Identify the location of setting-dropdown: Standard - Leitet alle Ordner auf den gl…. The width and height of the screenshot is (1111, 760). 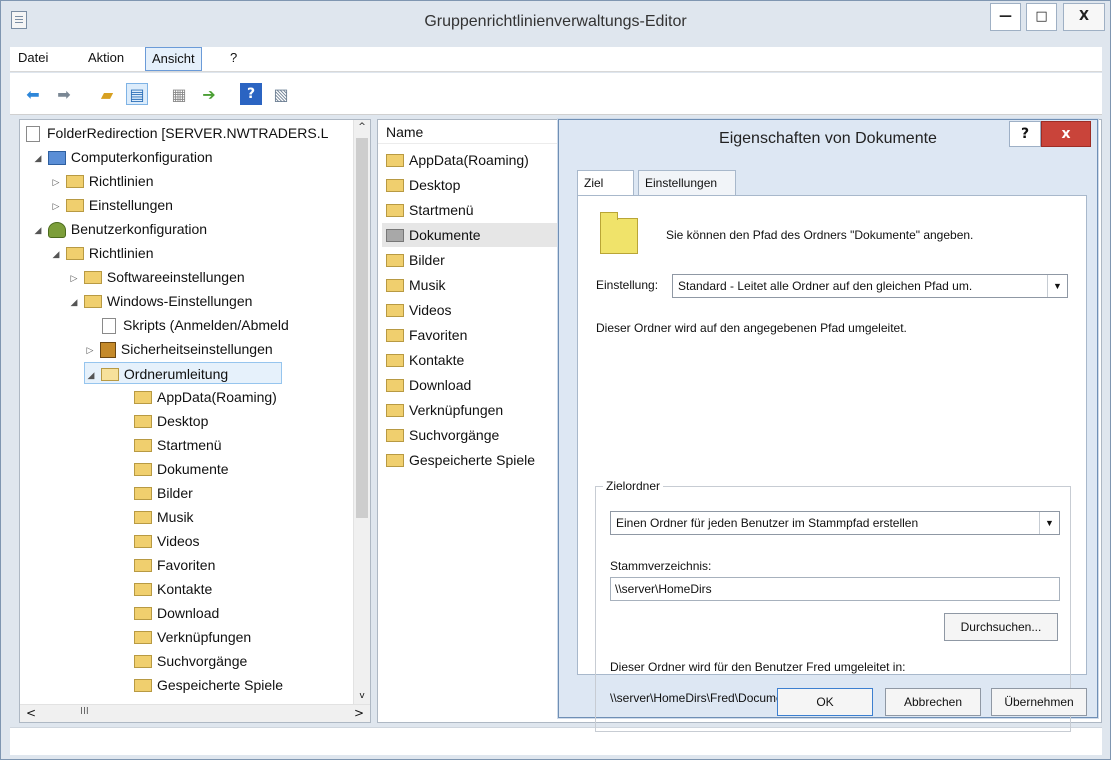
(870, 286).